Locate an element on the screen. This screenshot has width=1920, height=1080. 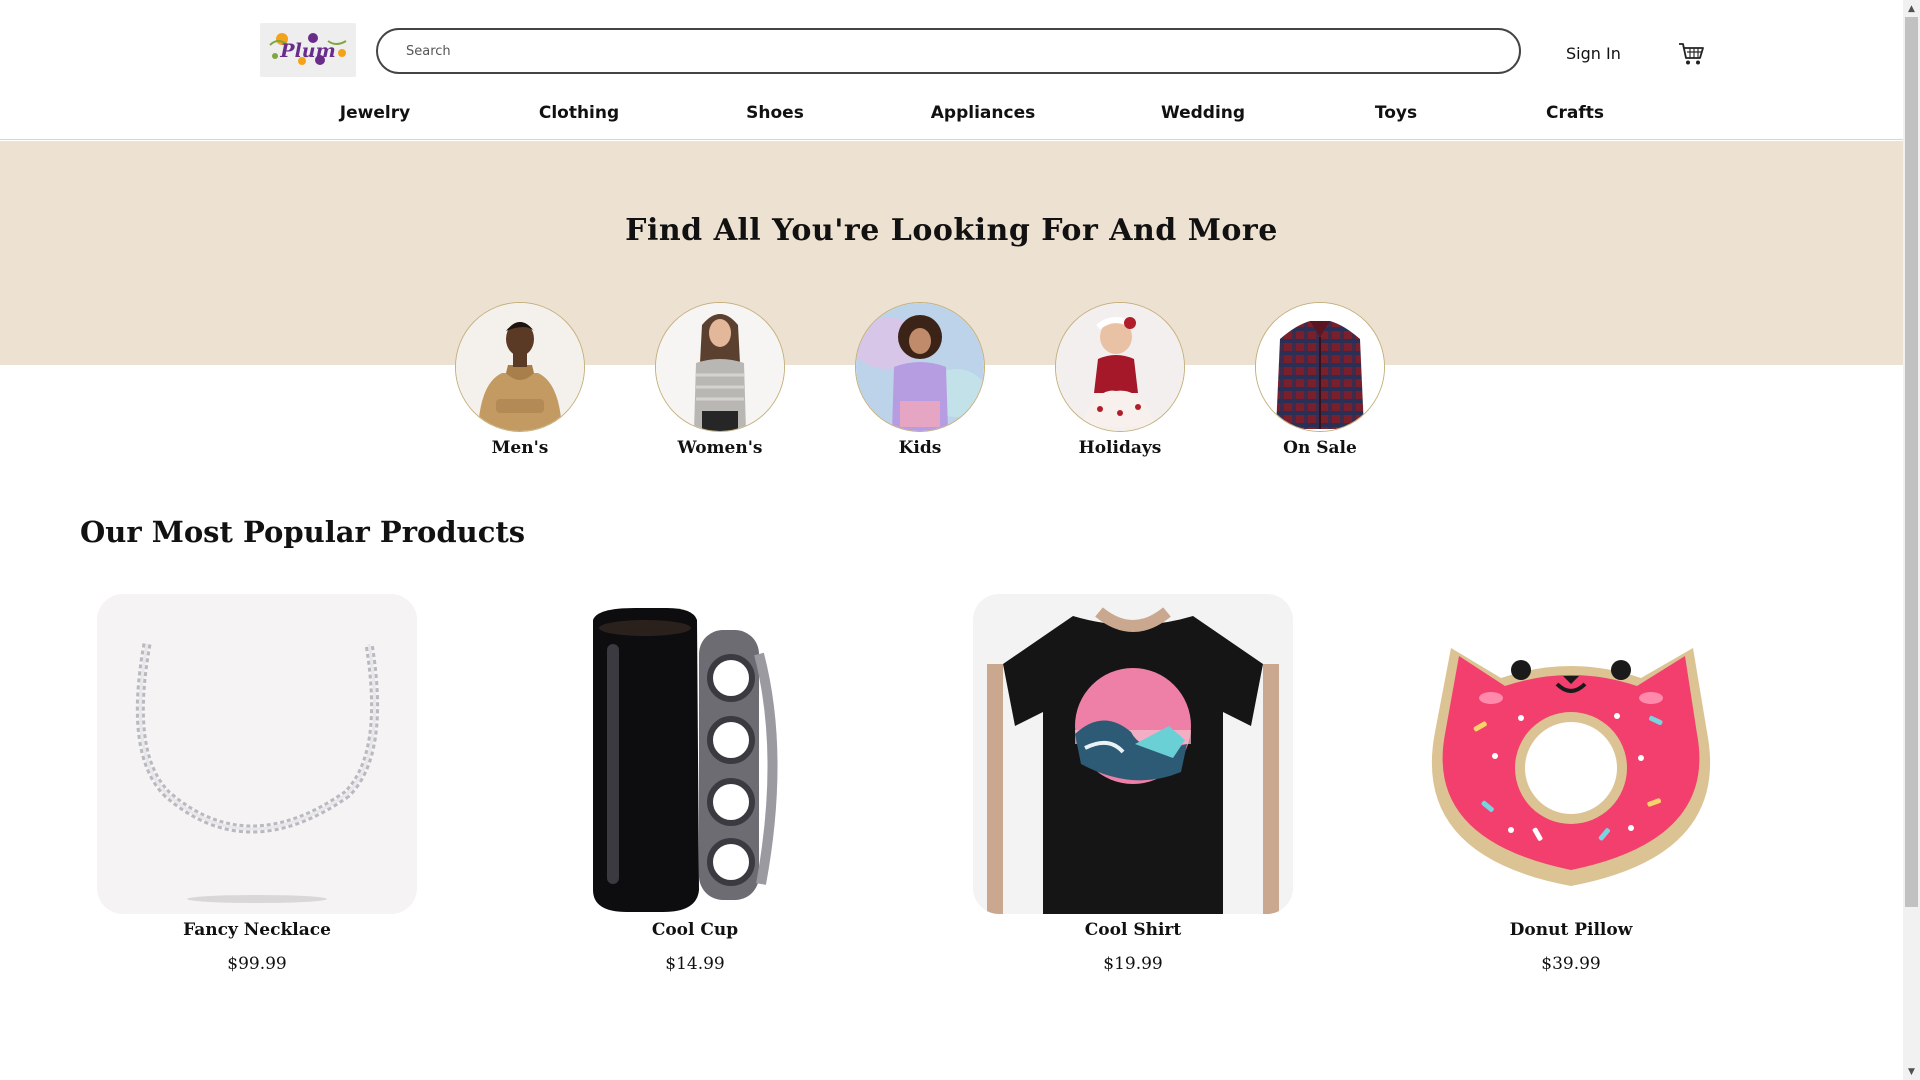
product-price: $39.99 is located at coordinates (1571, 964).